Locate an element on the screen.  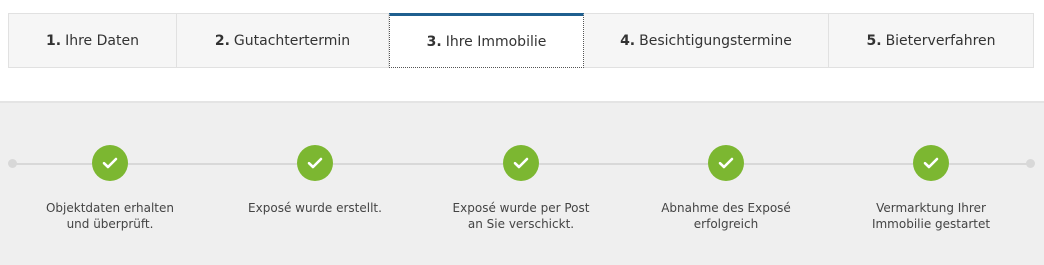
tab-ihre-daten: 1. Ihre Daten is located at coordinates (93, 40).